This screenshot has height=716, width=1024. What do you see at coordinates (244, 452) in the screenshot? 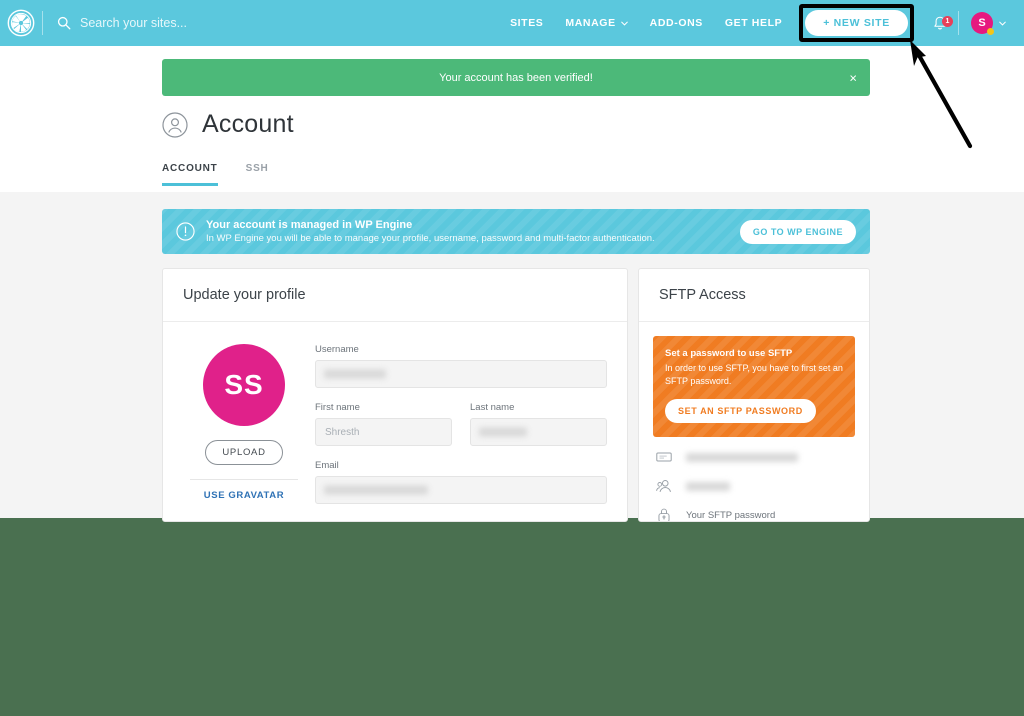
I see `upload-button: UPLOAD` at bounding box center [244, 452].